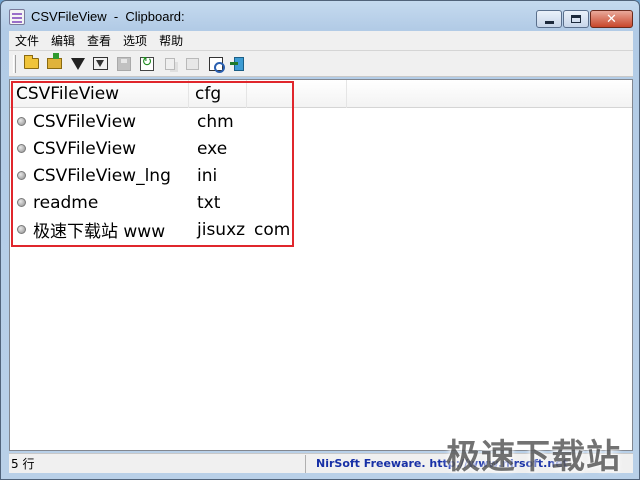  I want to click on filter-button, so click(77, 64).